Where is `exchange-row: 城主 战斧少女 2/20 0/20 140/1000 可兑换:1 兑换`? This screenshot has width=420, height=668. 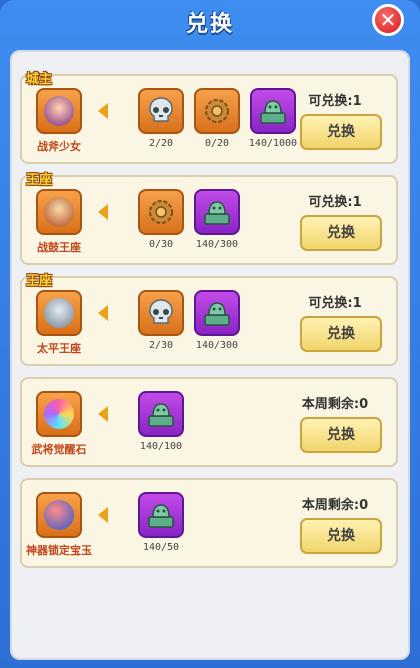 exchange-row: 城主 战斧少女 2/20 0/20 140/1000 可兑换:1 兑换 is located at coordinates (209, 118).